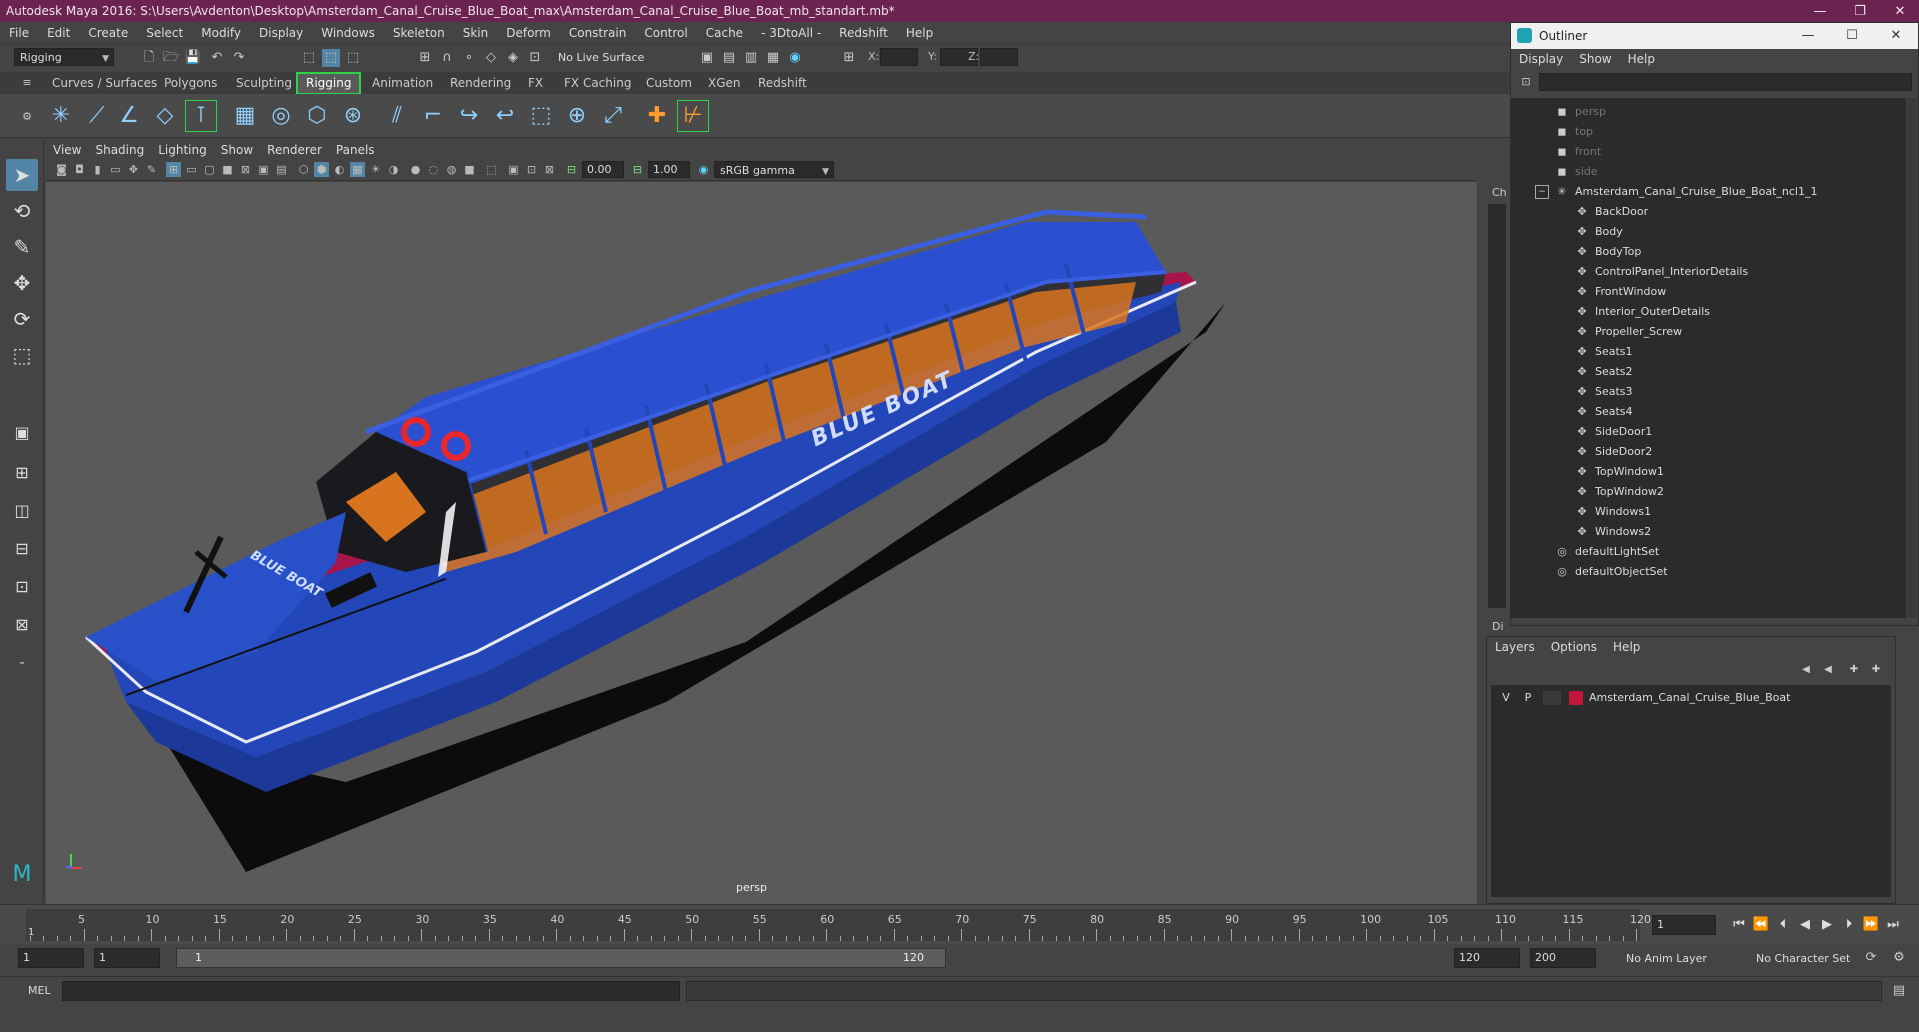 This screenshot has width=1919, height=1032. What do you see at coordinates (1899, 991) in the screenshot?
I see `script-editor-icon: ▤` at bounding box center [1899, 991].